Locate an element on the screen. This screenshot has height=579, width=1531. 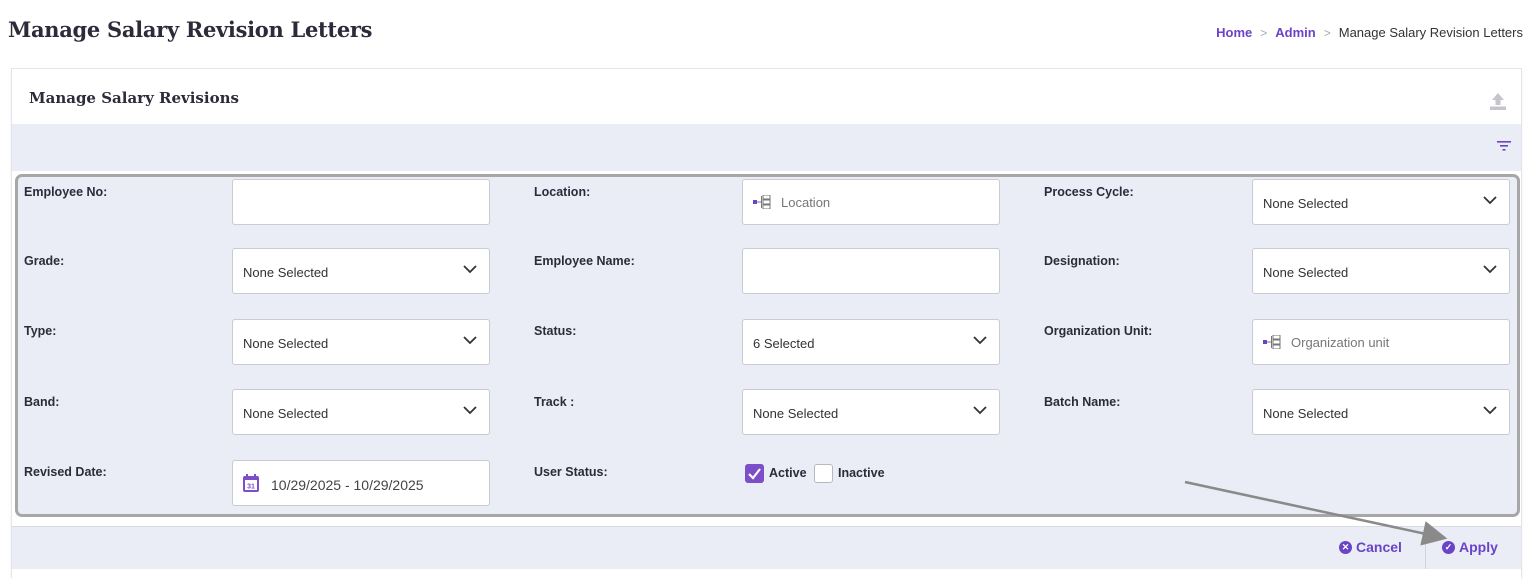
grade-value: None Selected is located at coordinates (286, 272).